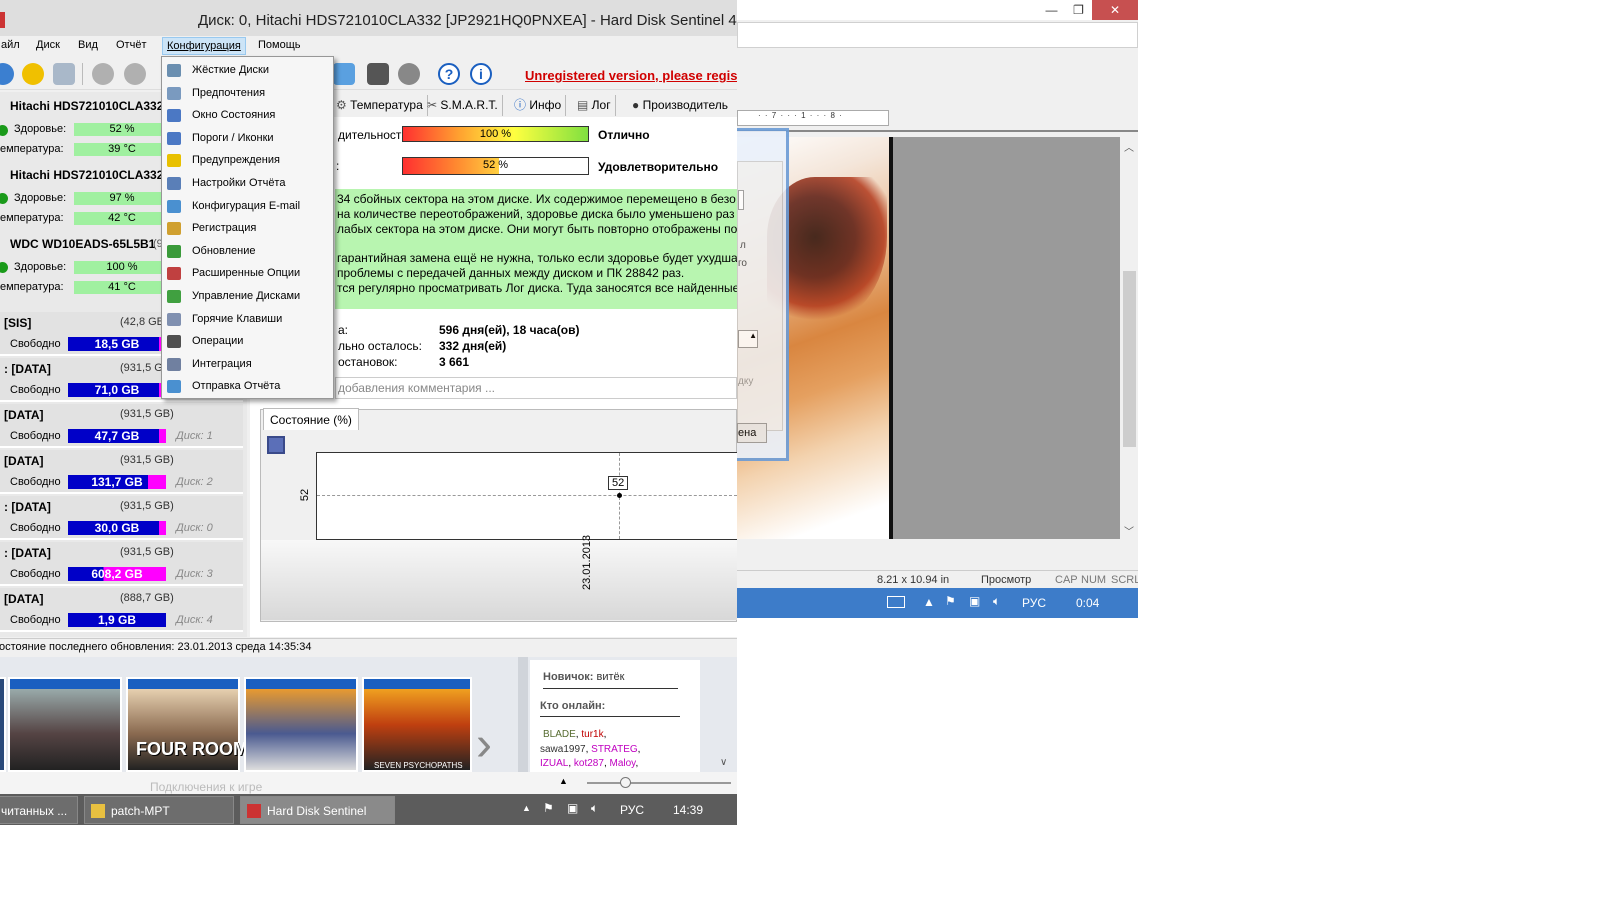  I want to click on dialog-spinner: ▲, so click(748, 339).